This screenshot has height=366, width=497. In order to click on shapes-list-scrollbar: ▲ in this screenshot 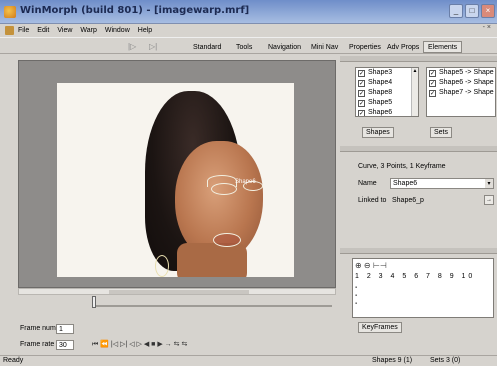, I will do `click(414, 92)`.